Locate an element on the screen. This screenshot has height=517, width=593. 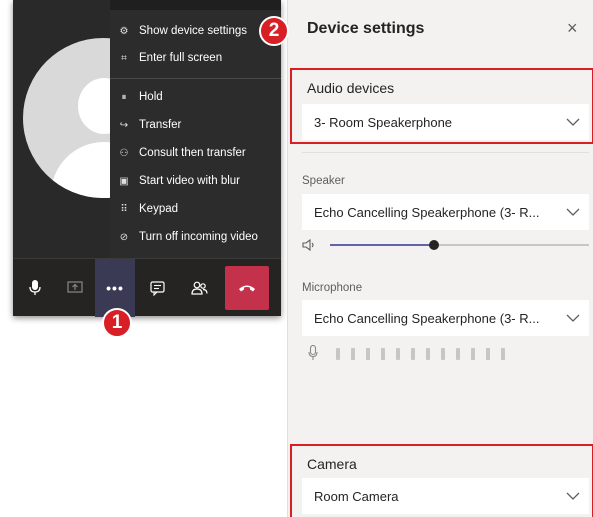
participants-button is located at coordinates (199, 288).